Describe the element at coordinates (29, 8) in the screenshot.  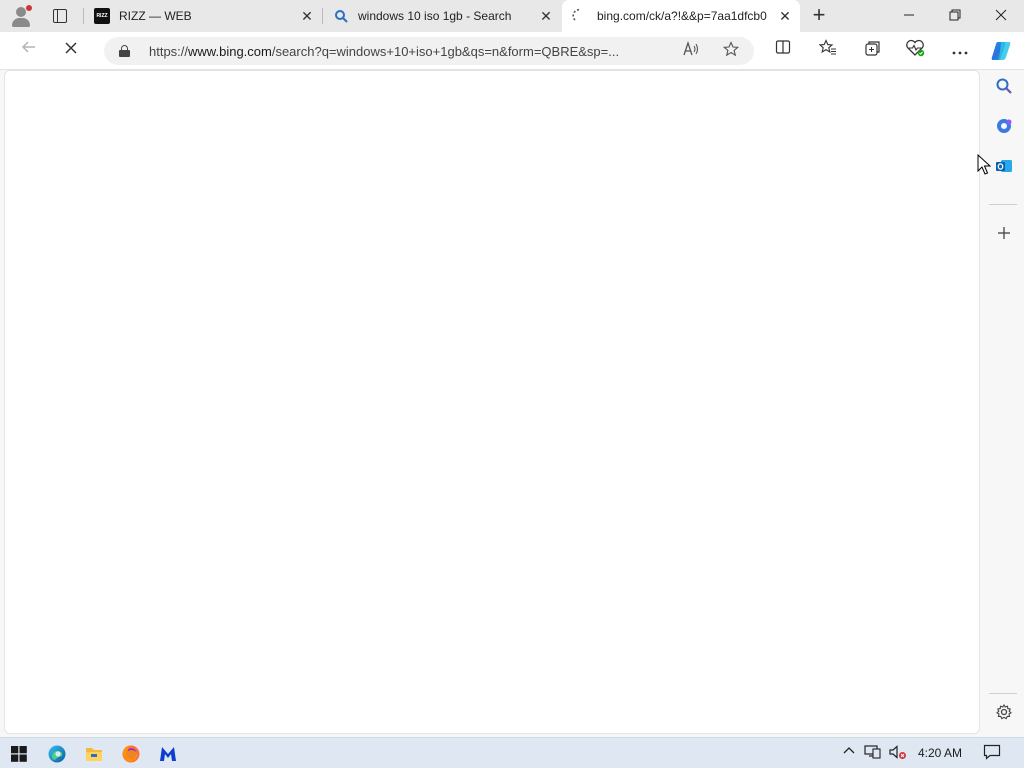
I see `notification-dot` at that location.